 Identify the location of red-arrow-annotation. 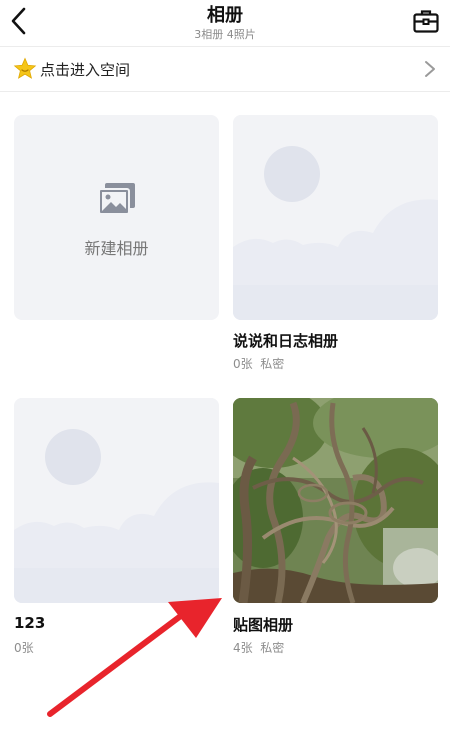
(134, 657).